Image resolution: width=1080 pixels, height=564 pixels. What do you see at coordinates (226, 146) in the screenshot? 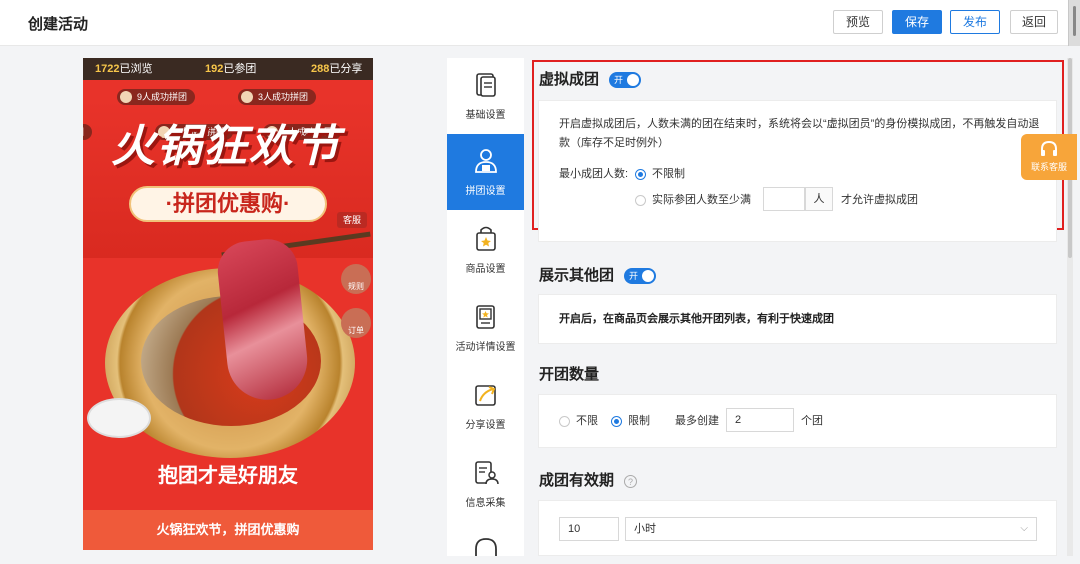
I see `poster-banner-title: 火锅狂欢节` at bounding box center [226, 146].